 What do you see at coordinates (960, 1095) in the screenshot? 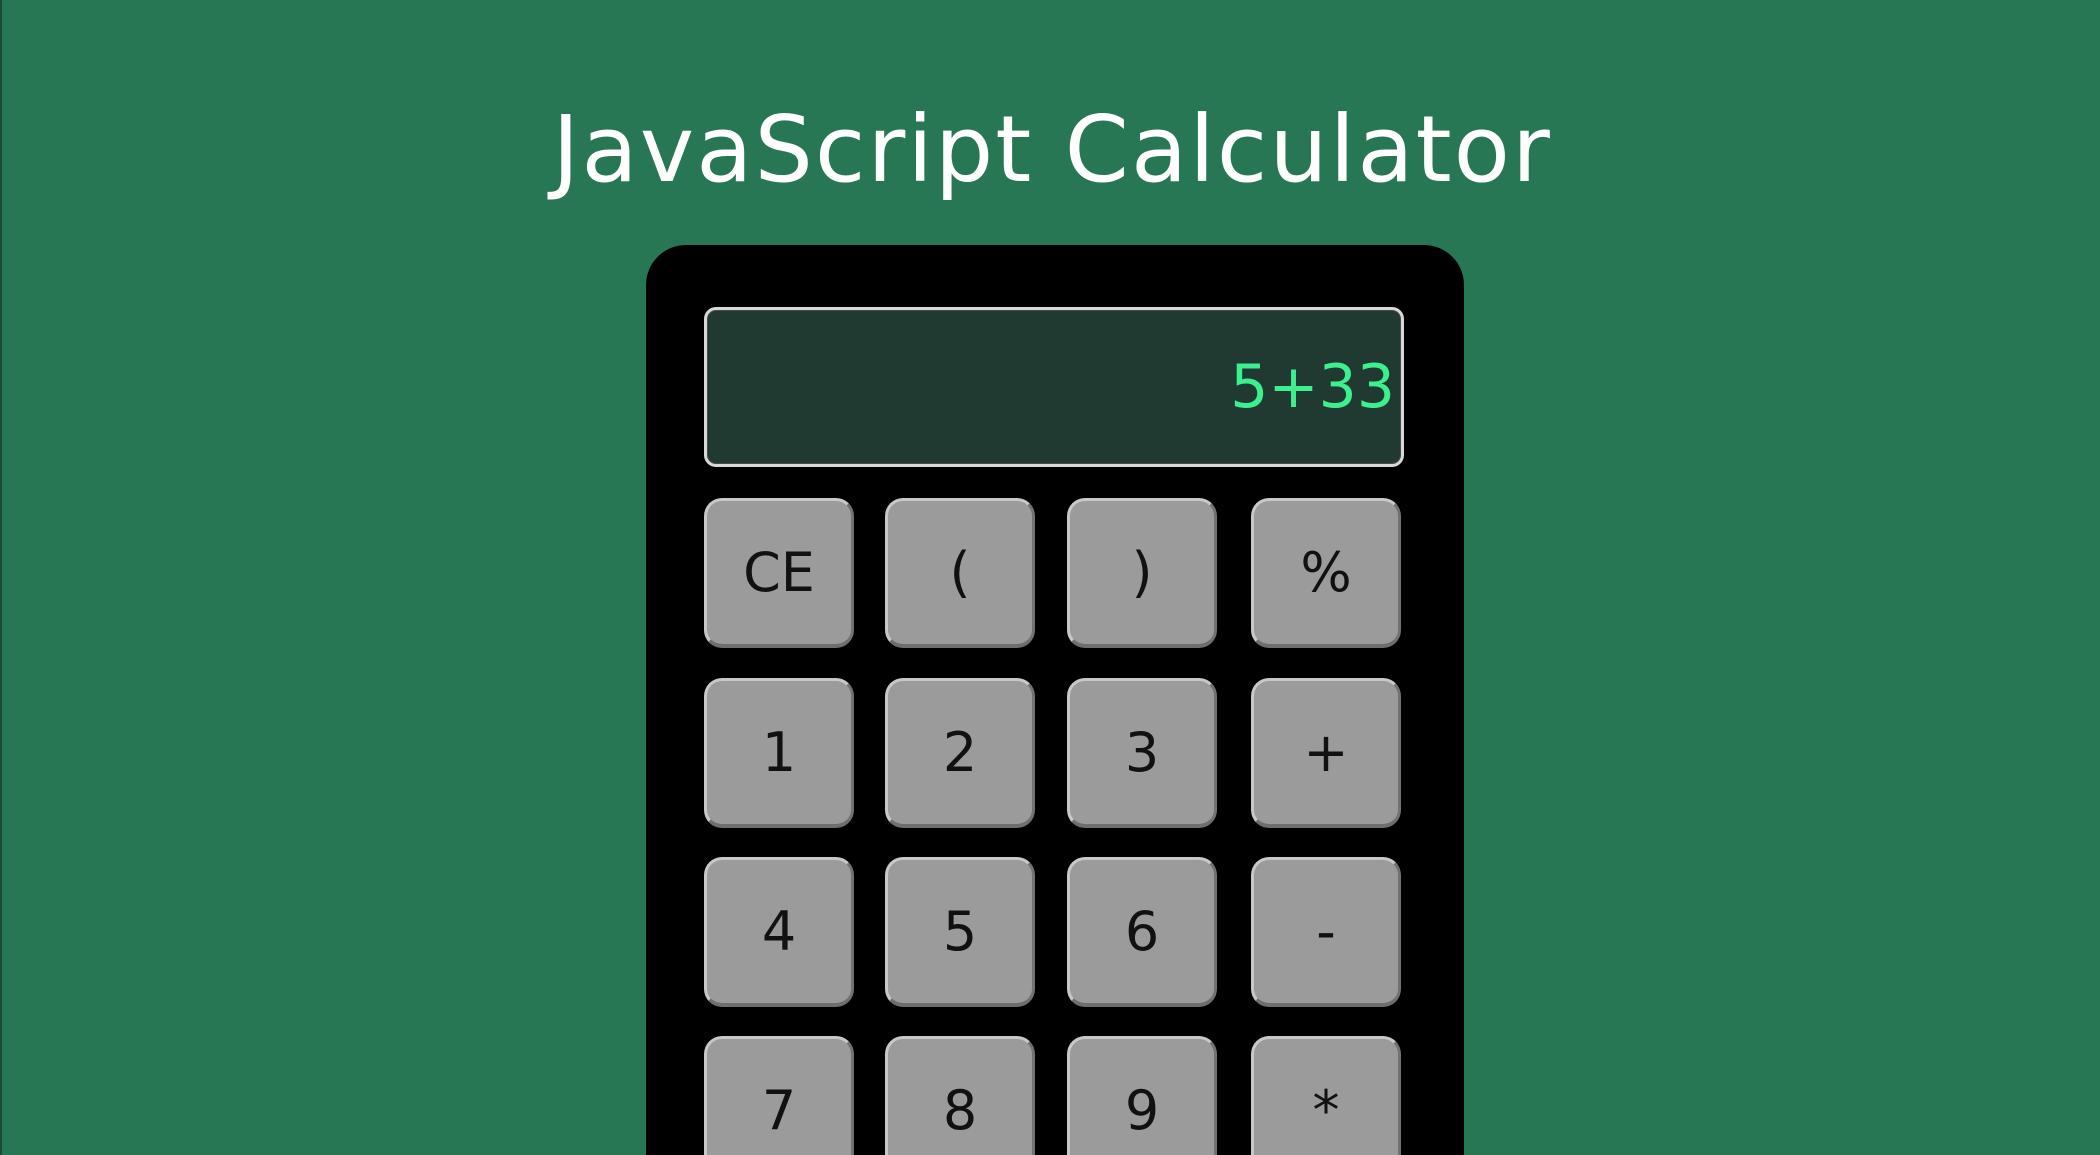
I see `key-8: 8` at bounding box center [960, 1095].